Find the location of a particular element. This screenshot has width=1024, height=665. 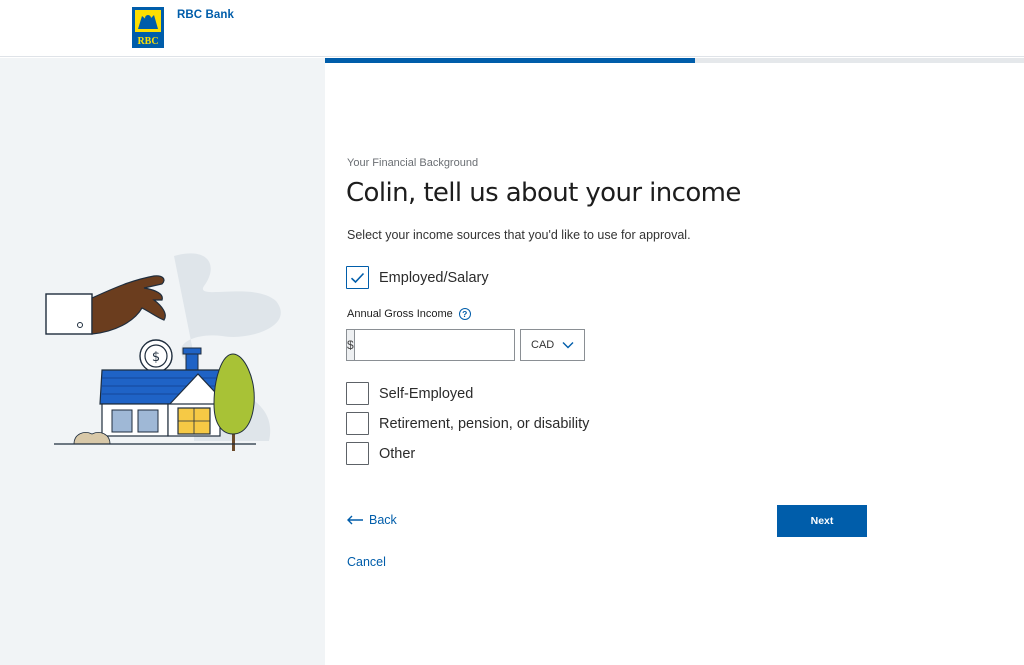

income-source-other: Other is located at coordinates (380, 453).